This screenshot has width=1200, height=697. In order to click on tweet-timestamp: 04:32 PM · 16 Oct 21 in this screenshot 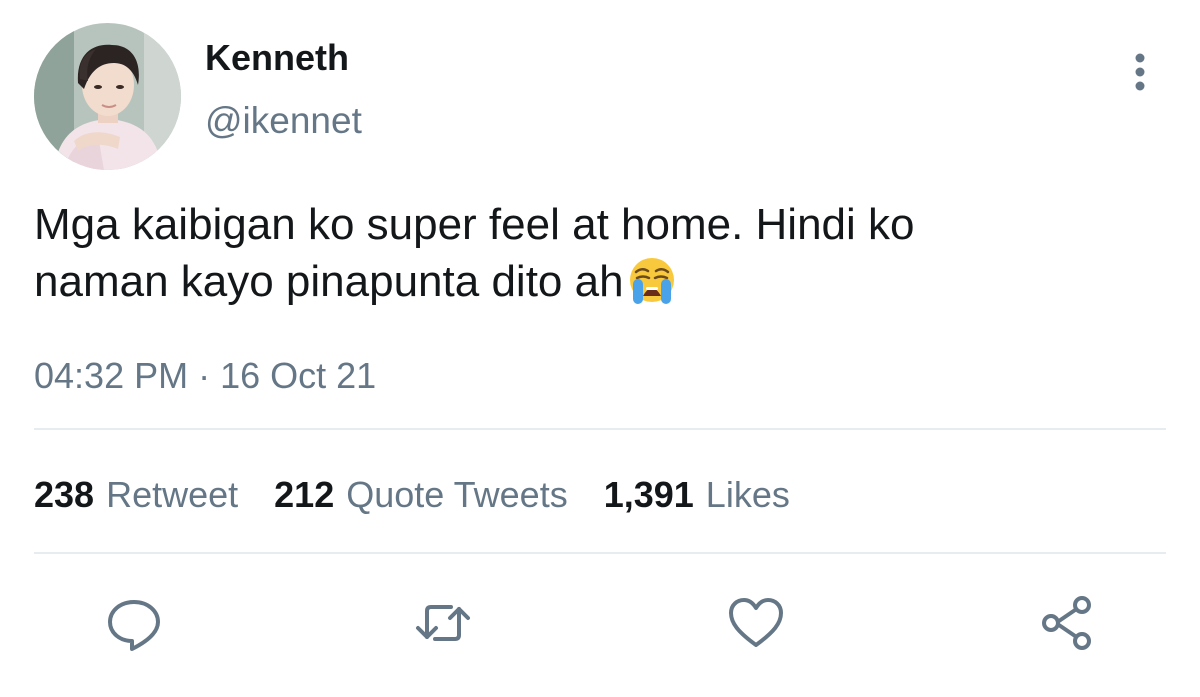, I will do `click(205, 376)`.